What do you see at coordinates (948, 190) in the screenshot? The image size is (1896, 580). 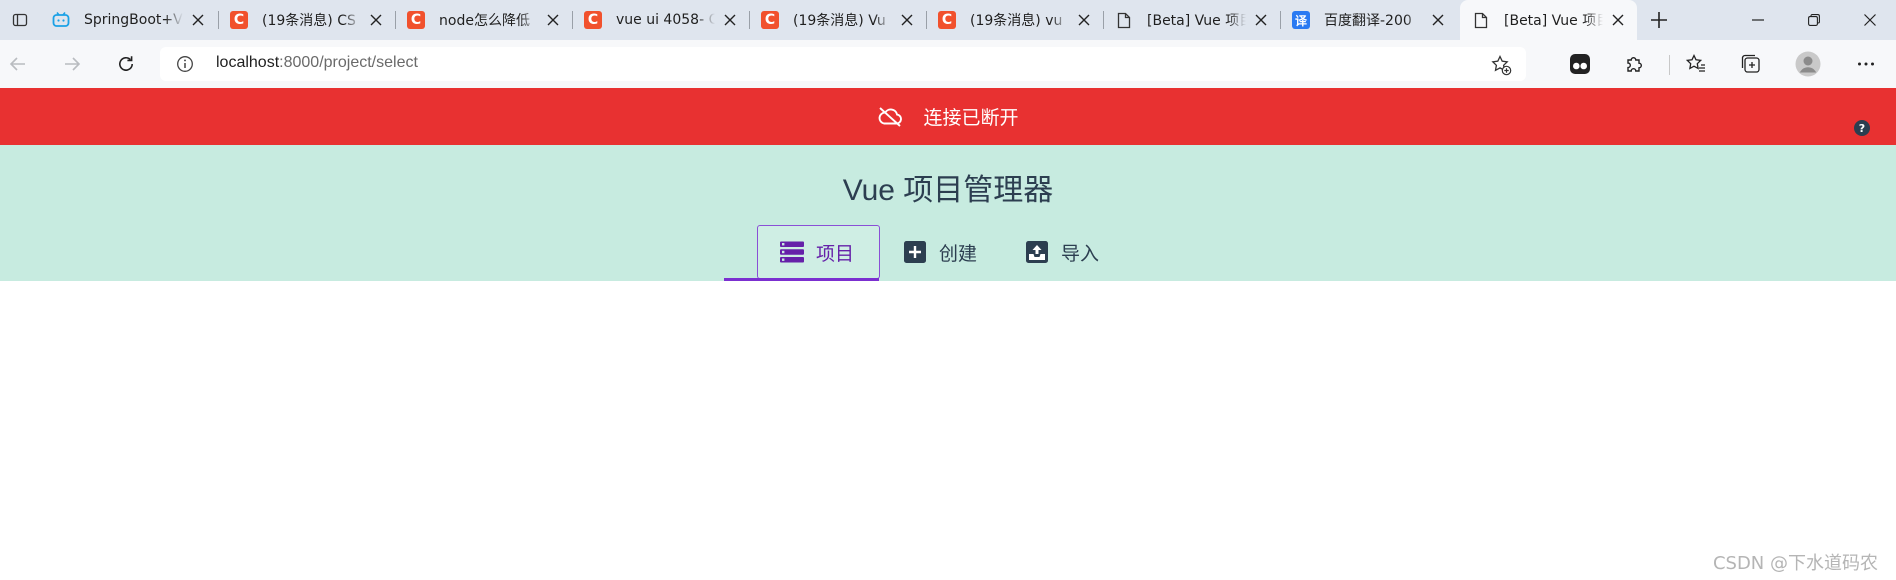 I see `page-title: Vue 项目管理器` at bounding box center [948, 190].